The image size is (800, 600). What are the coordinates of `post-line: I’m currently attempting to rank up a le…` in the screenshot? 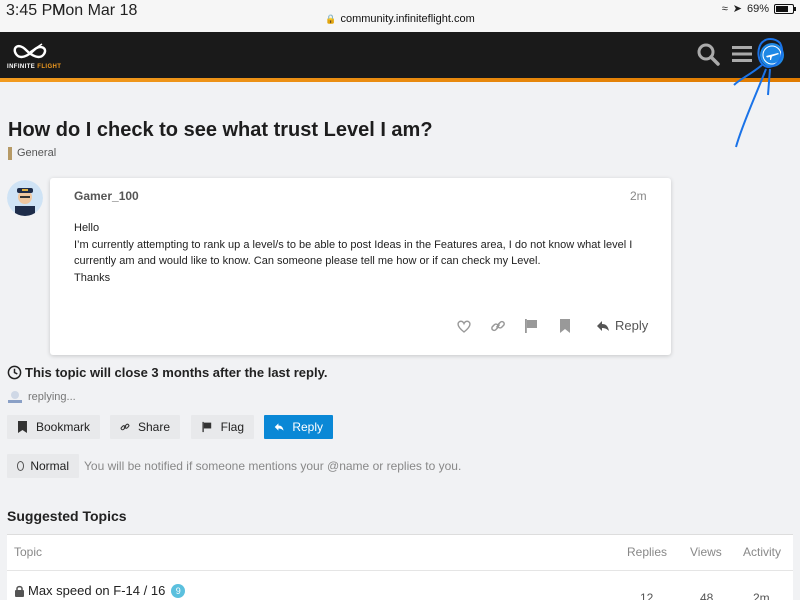 It's located at (353, 253).